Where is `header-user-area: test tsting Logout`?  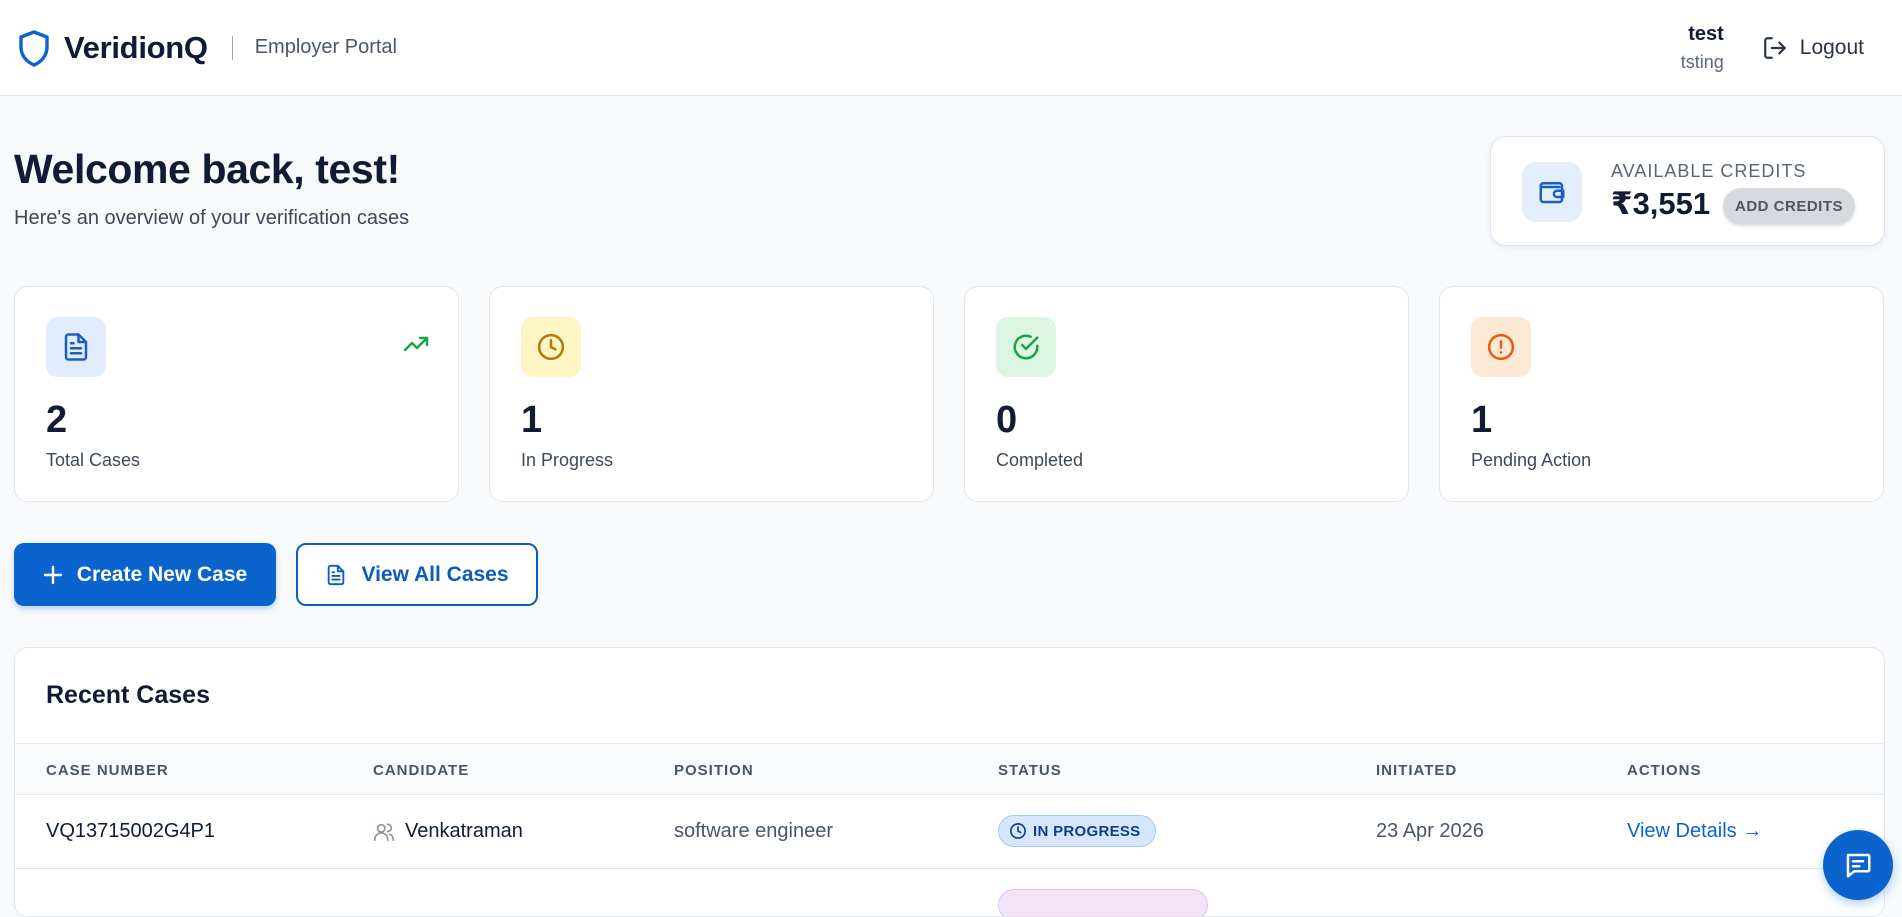
header-user-area: test tsting Logout is located at coordinates (1772, 48).